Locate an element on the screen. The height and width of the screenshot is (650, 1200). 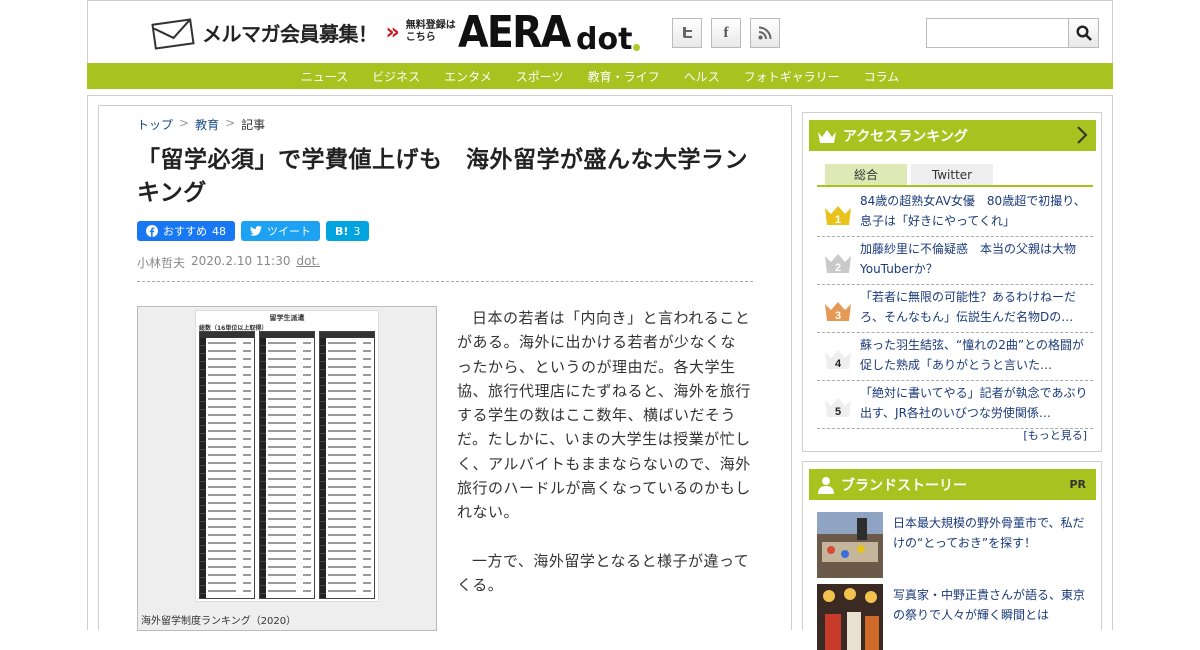
facebook-icon is located at coordinates (152, 231).